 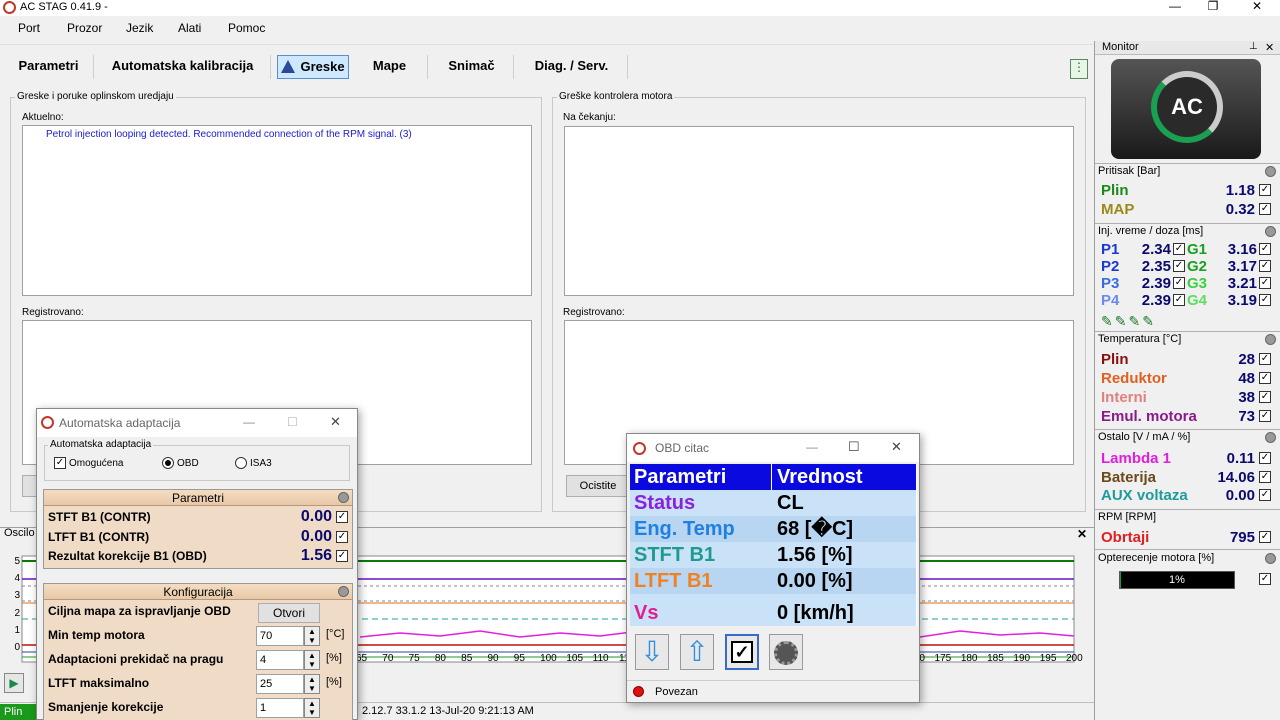 What do you see at coordinates (1179, 266) in the screenshot?
I see `inj-p2-checkbox: ✓` at bounding box center [1179, 266].